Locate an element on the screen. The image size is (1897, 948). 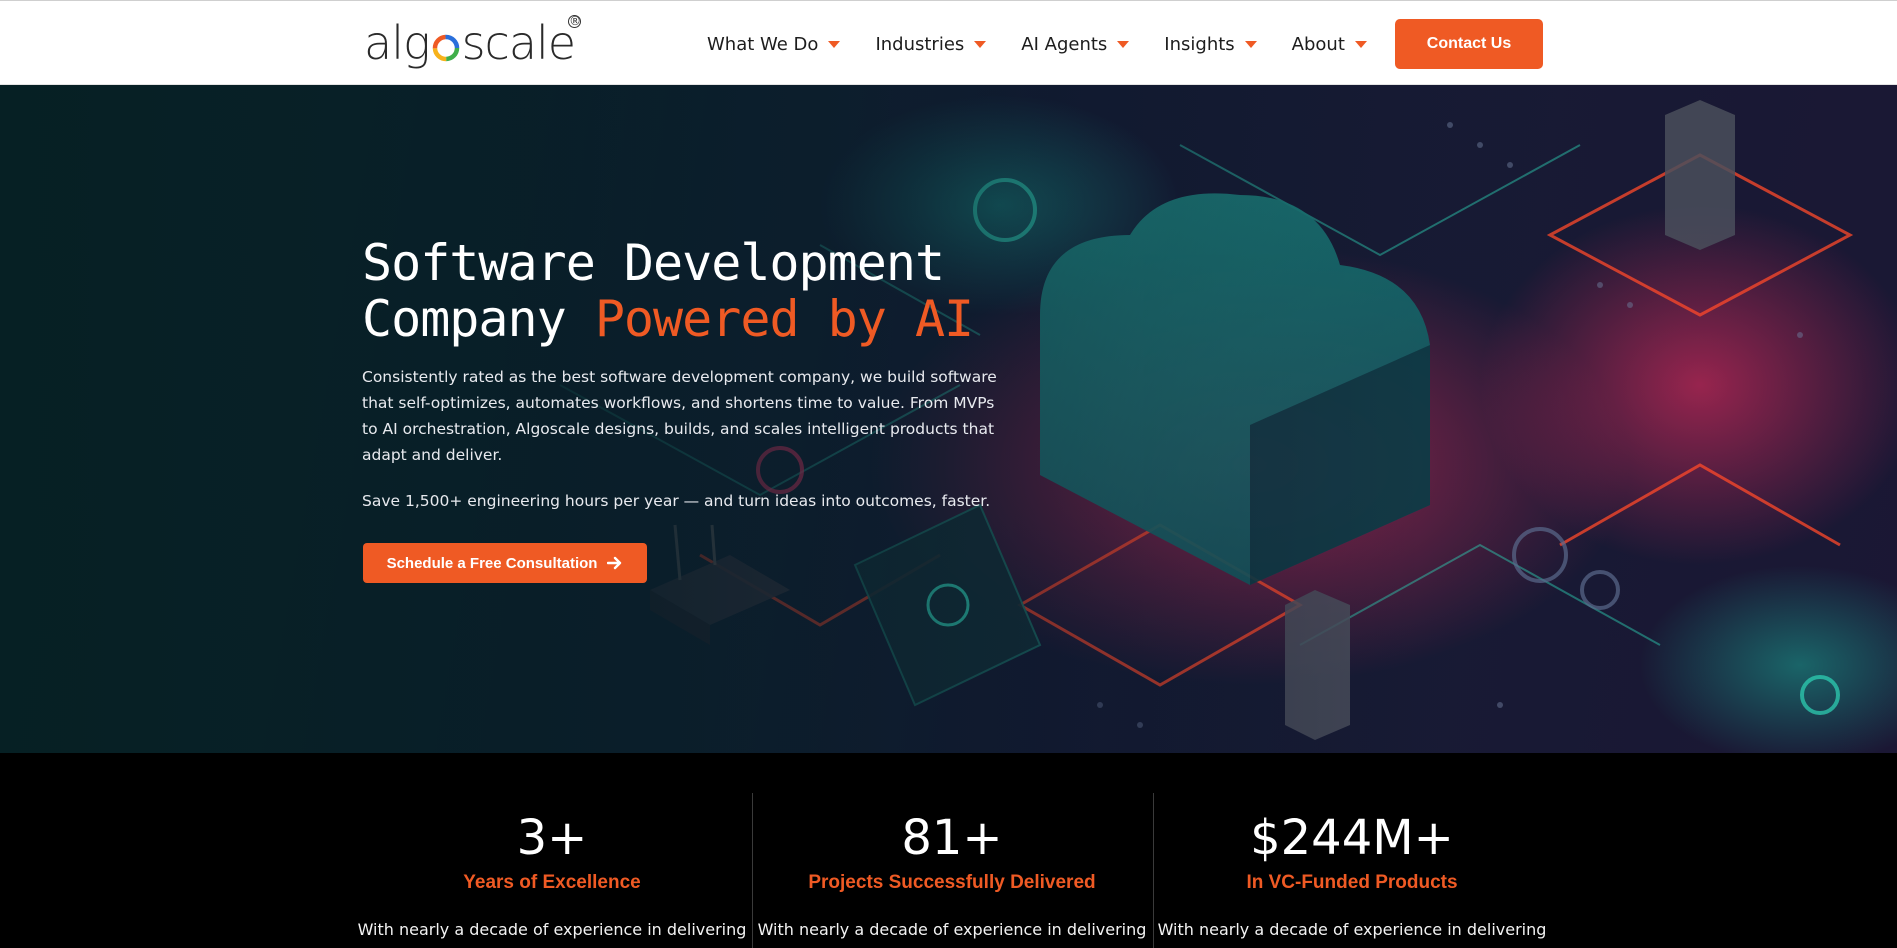
nav-item-ai-agents: AI Agents is located at coordinates (1075, 44).